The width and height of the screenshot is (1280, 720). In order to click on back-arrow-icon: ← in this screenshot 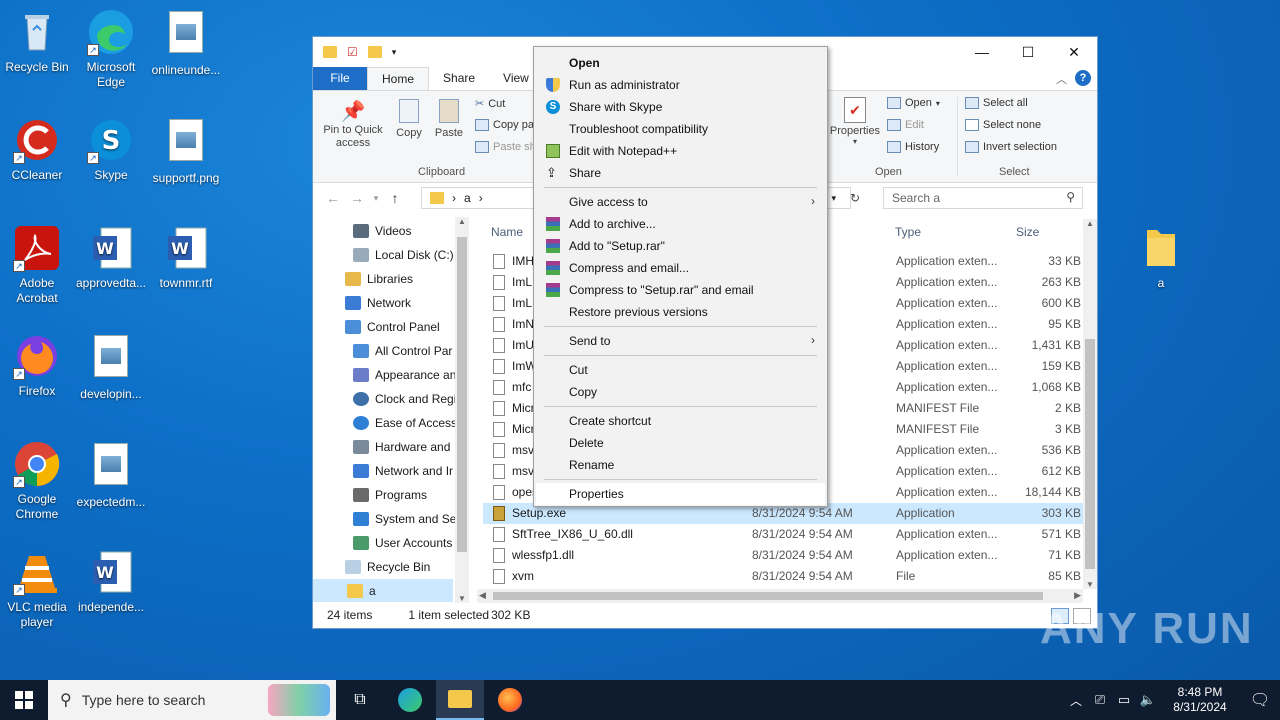, I will do `click(333, 198)`.